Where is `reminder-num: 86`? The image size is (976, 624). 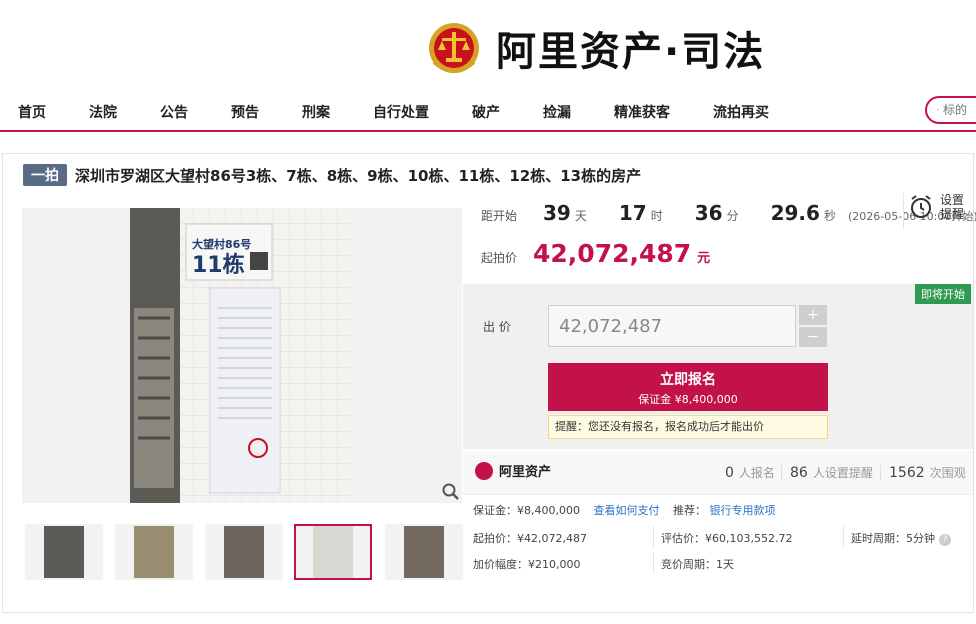 reminder-num: 86 is located at coordinates (799, 473).